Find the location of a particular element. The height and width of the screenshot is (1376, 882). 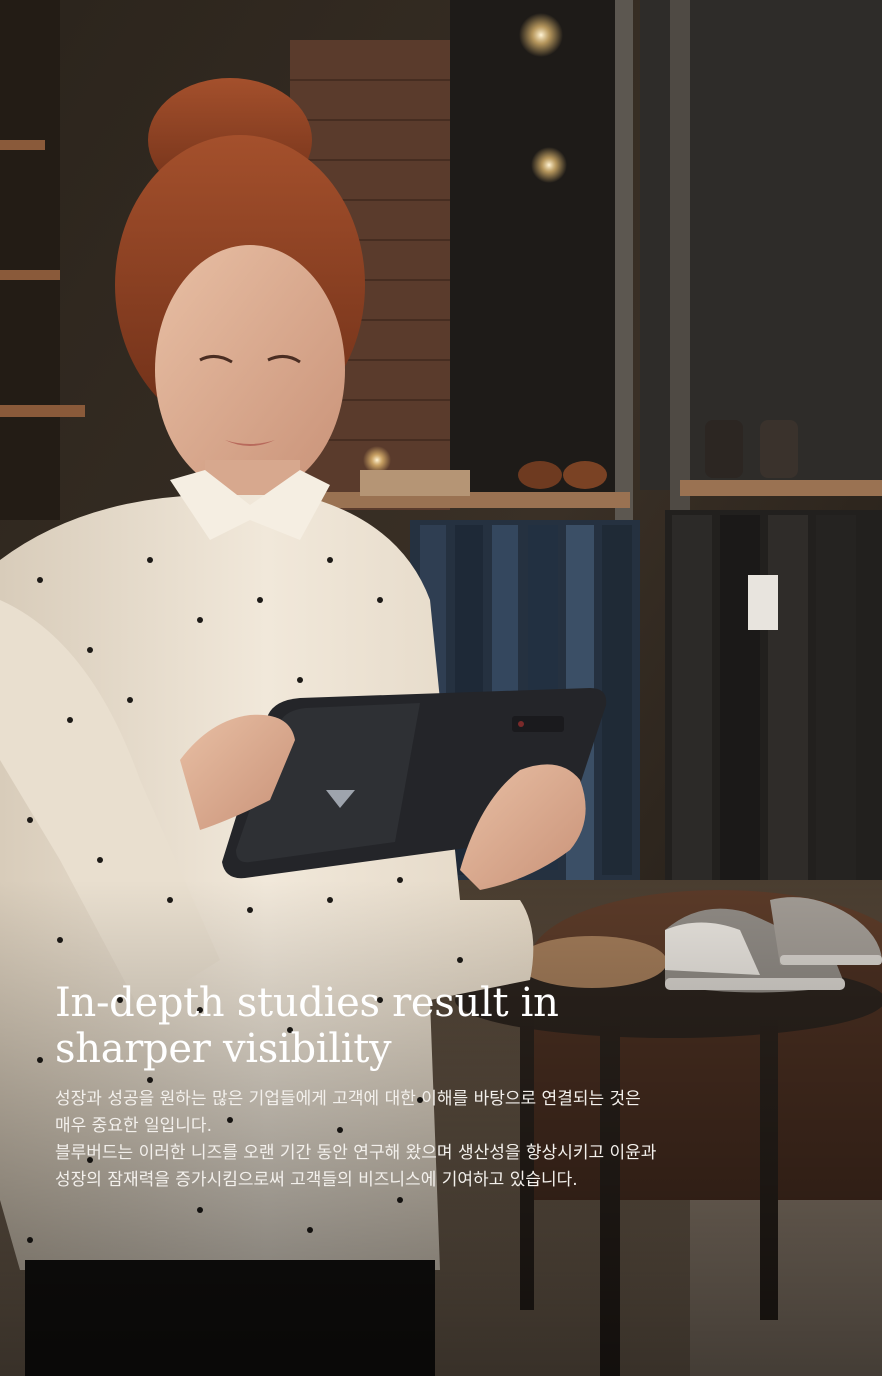

description-line: 매우 중요한 일입니다. is located at coordinates (133, 1126).